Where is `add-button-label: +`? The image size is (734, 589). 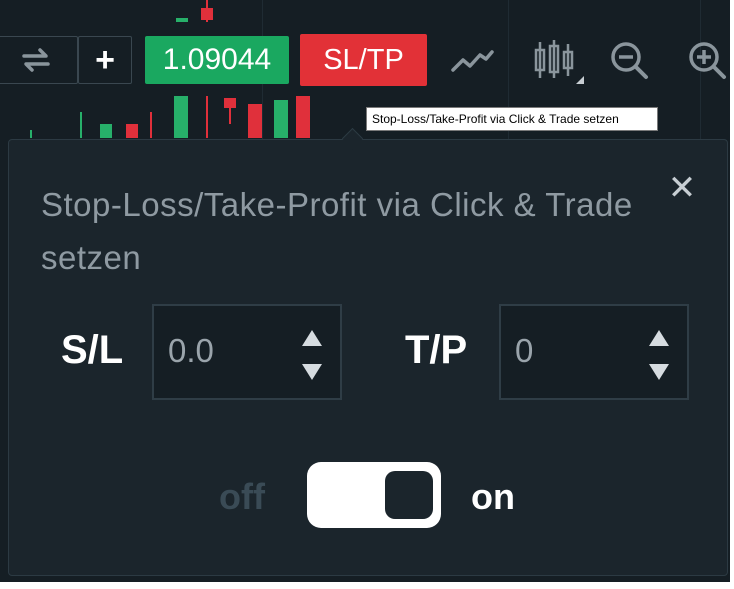 add-button-label: + is located at coordinates (105, 59).